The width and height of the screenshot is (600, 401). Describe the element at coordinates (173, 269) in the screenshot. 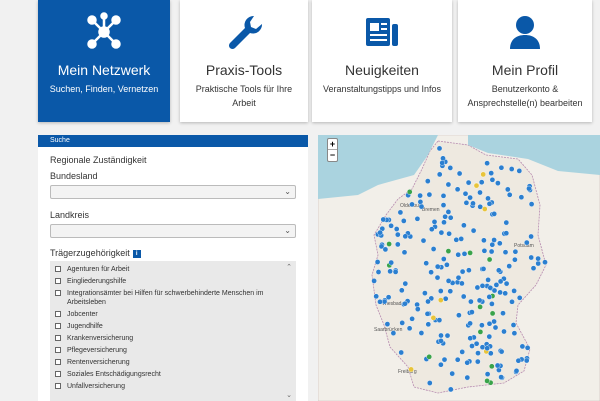

I see `traeger-option: Agenturen für Arbeit` at that location.